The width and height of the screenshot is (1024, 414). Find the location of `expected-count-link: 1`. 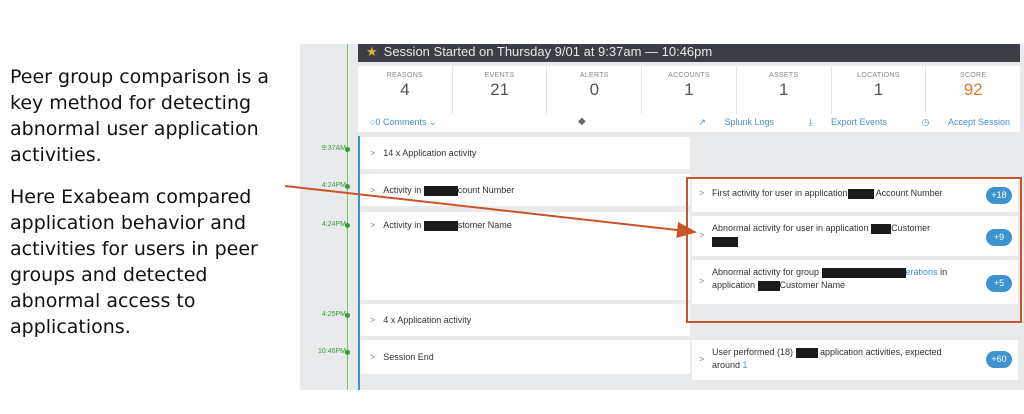

expected-count-link: 1 is located at coordinates (745, 365).